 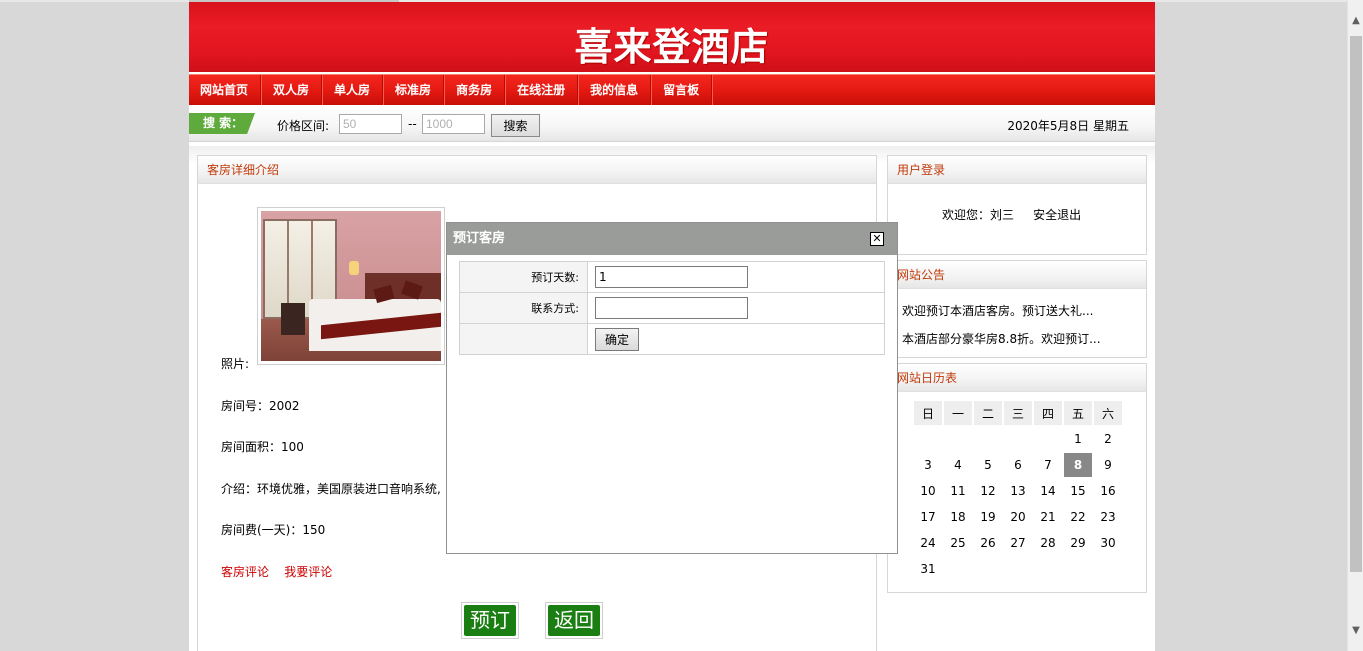 I want to click on room-intro: 介绍：环境优雅，美国原装进口音响系统,, so click(x=331, y=489).